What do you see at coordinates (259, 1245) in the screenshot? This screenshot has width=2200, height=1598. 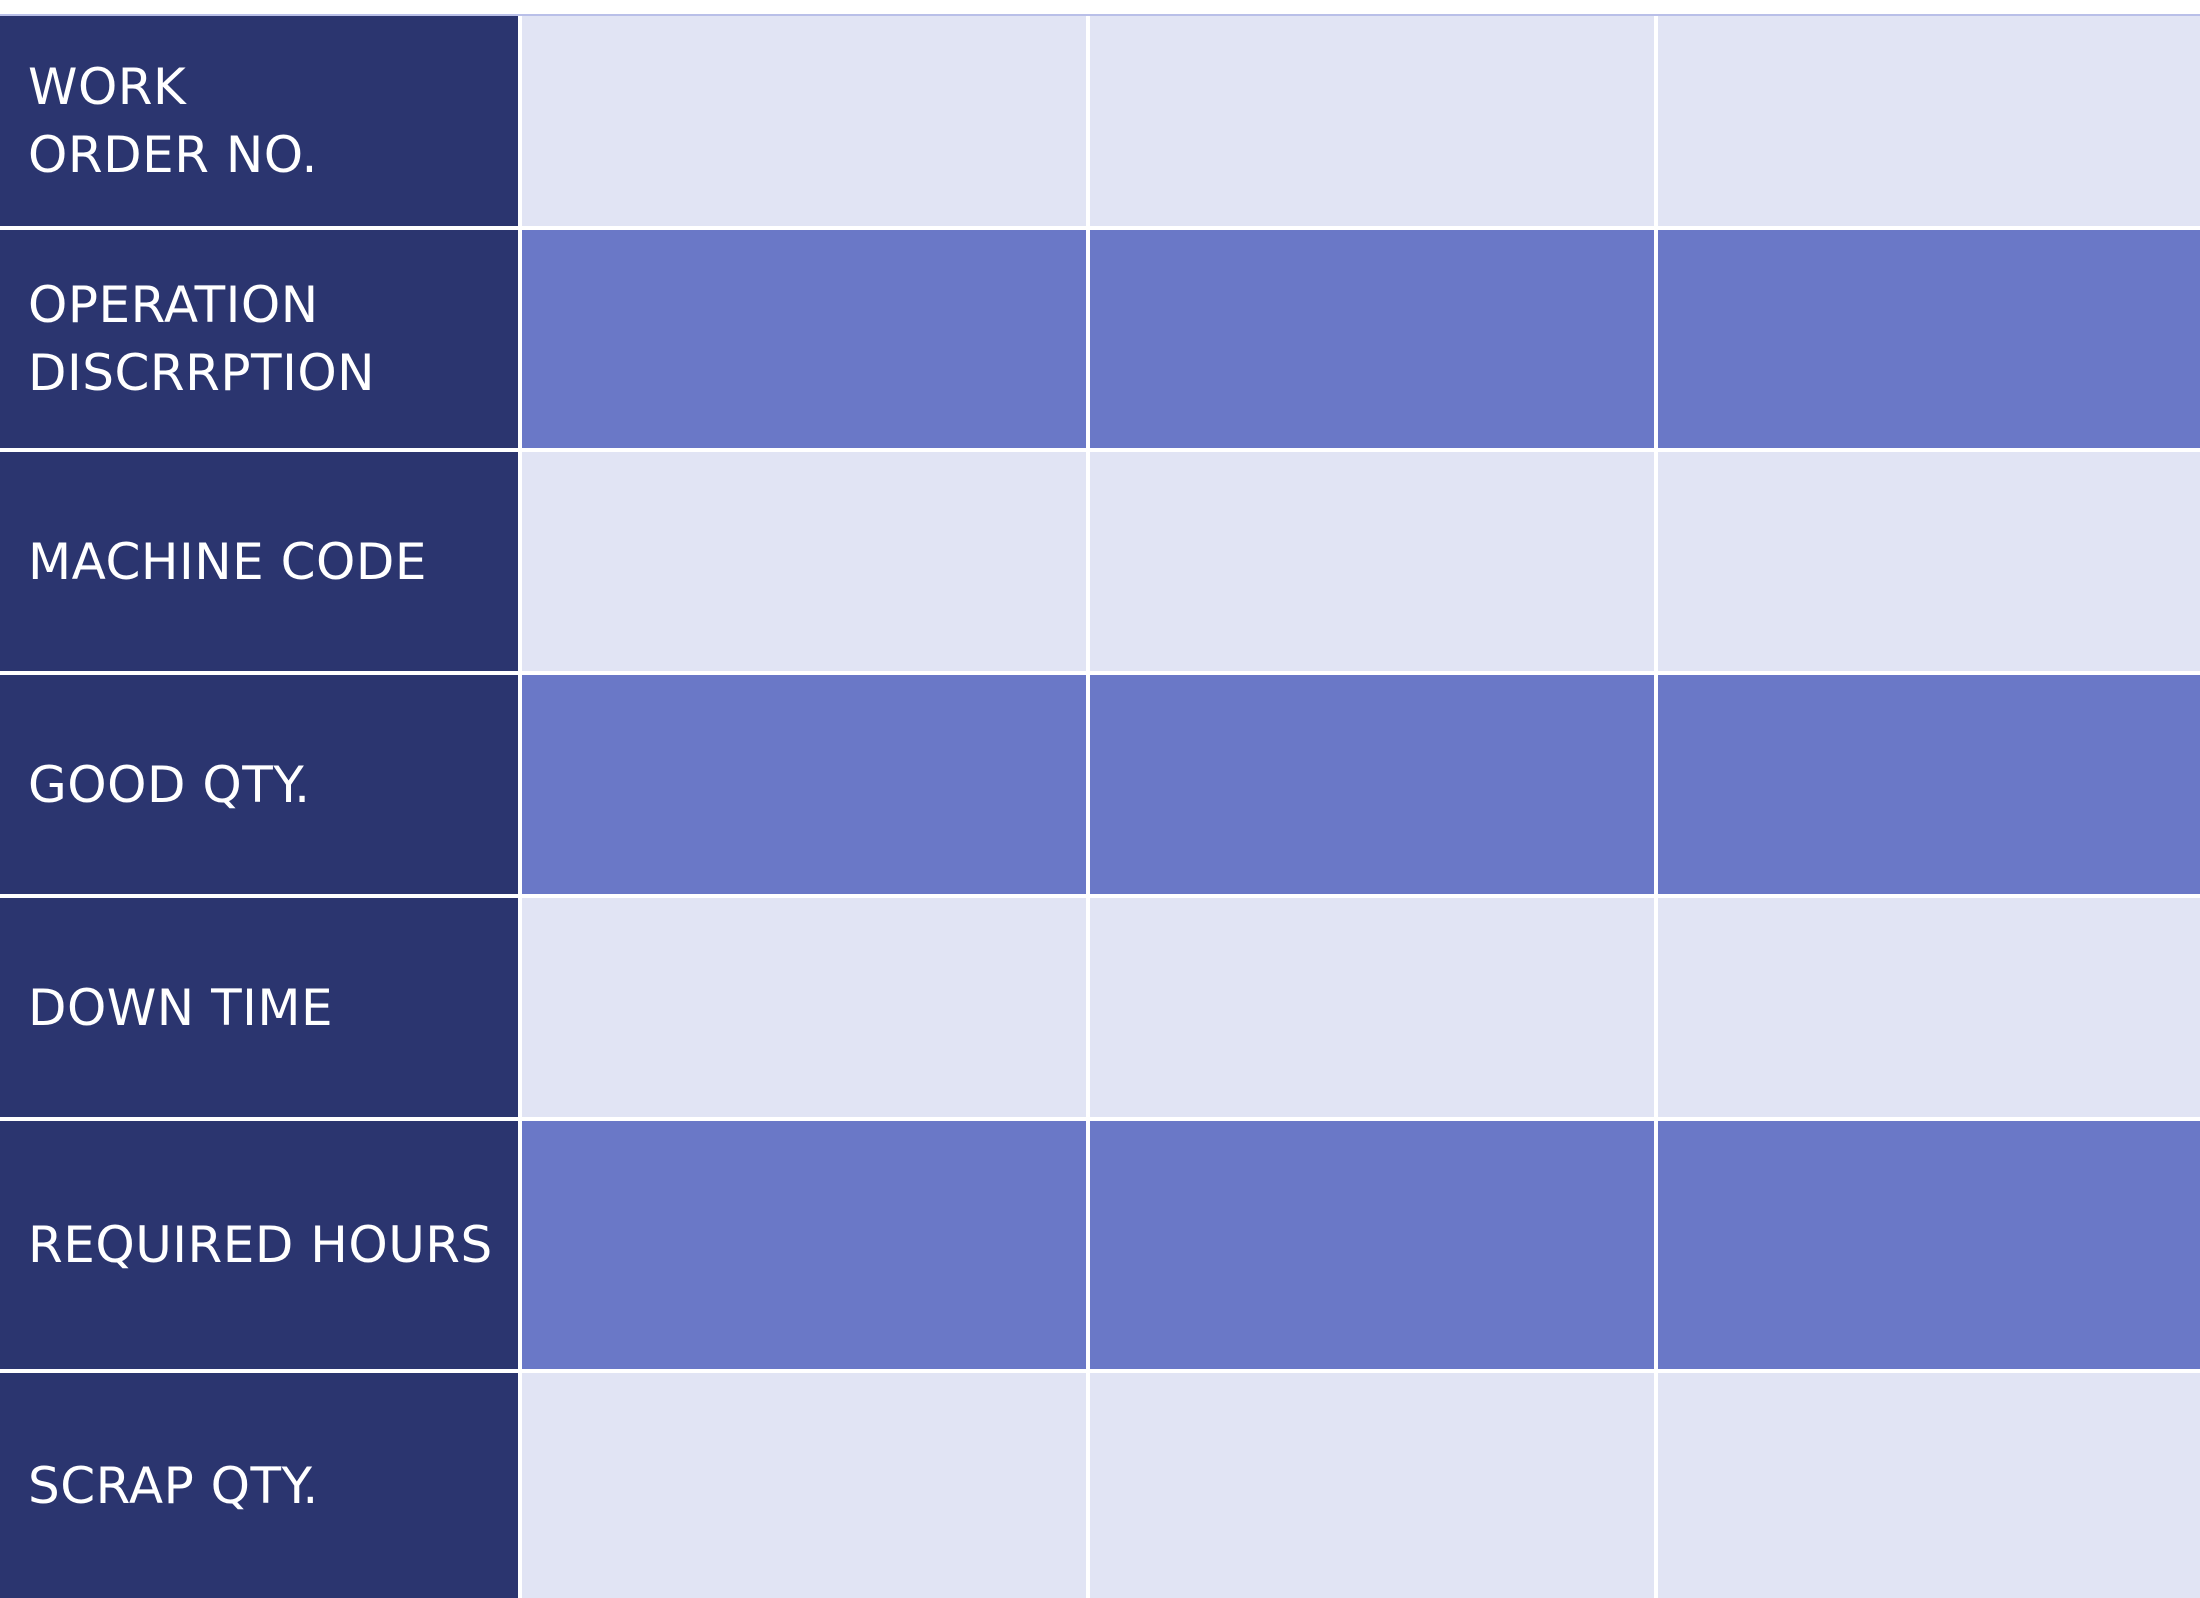 I see `row-label-required-hours: REQUIRED HOURS` at bounding box center [259, 1245].